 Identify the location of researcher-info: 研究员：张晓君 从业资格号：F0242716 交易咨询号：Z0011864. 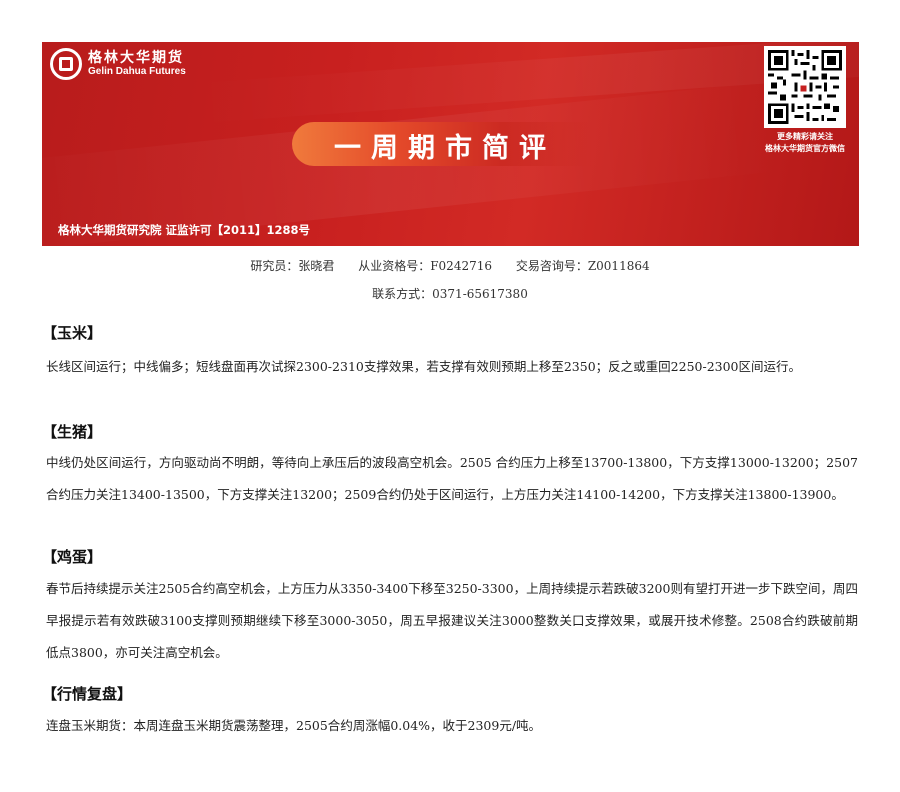
(450, 265).